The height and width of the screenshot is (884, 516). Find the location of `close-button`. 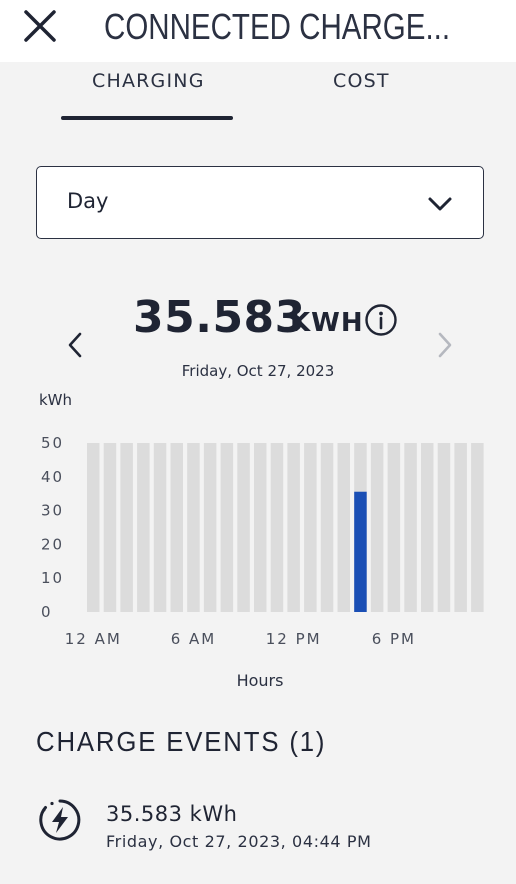

close-button is located at coordinates (40, 26).